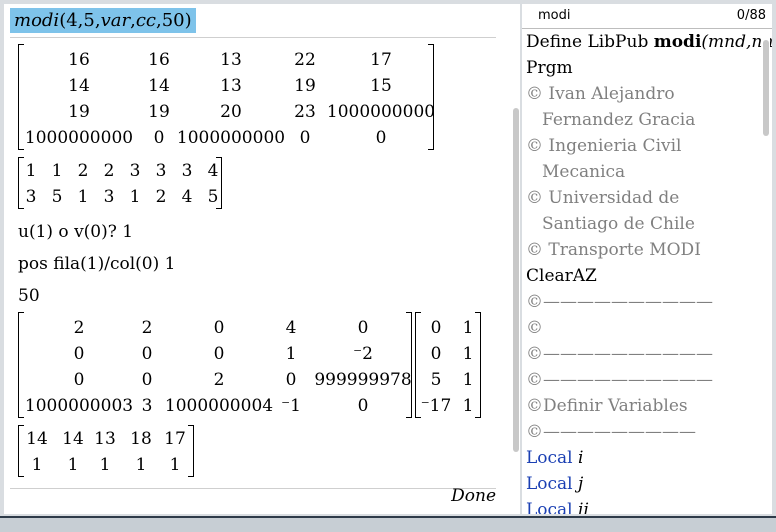 This screenshot has height=532, width=776. Describe the element at coordinates (647, 16) in the screenshot. I see `editor-header: modi 0/88` at that location.